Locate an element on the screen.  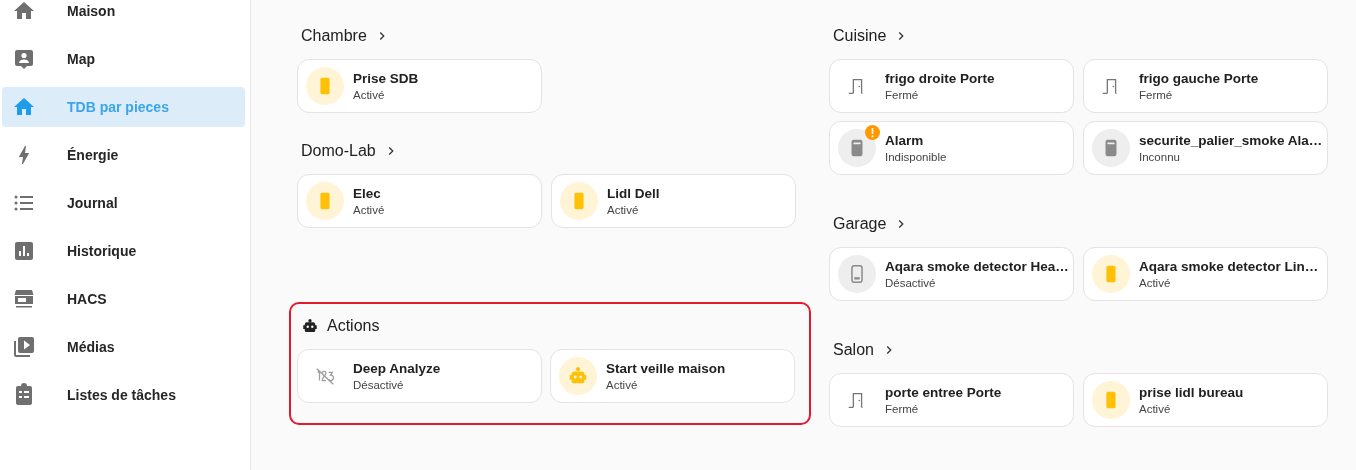
entity-name: Lidl Dell is located at coordinates (633, 193).